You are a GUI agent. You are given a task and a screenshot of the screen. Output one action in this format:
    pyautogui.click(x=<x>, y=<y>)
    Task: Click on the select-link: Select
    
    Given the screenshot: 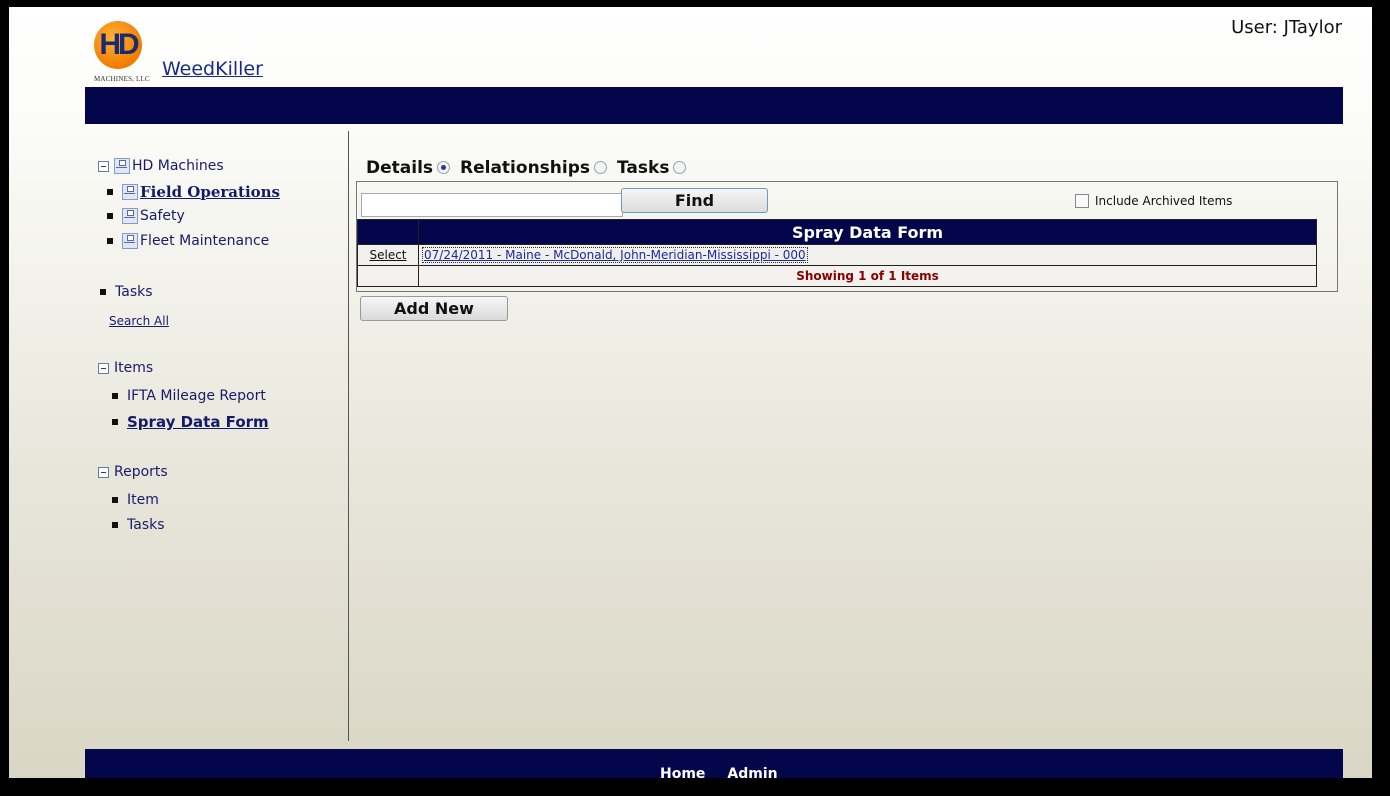 What is the action you would take?
    pyautogui.click(x=387, y=255)
    